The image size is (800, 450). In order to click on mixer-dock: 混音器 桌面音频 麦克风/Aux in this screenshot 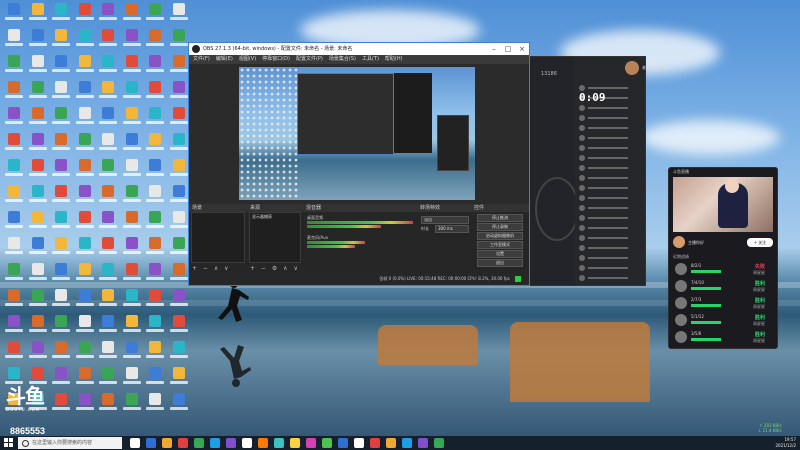, I will do `click(360, 238)`.